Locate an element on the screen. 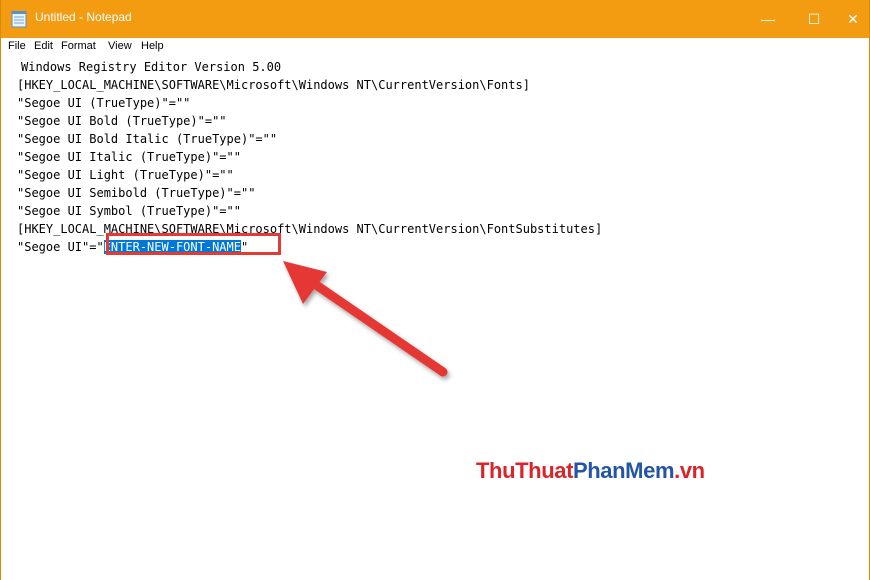 Image resolution: width=870 pixels, height=580 pixels. window-title: Untitled - Notepad is located at coordinates (83, 17).